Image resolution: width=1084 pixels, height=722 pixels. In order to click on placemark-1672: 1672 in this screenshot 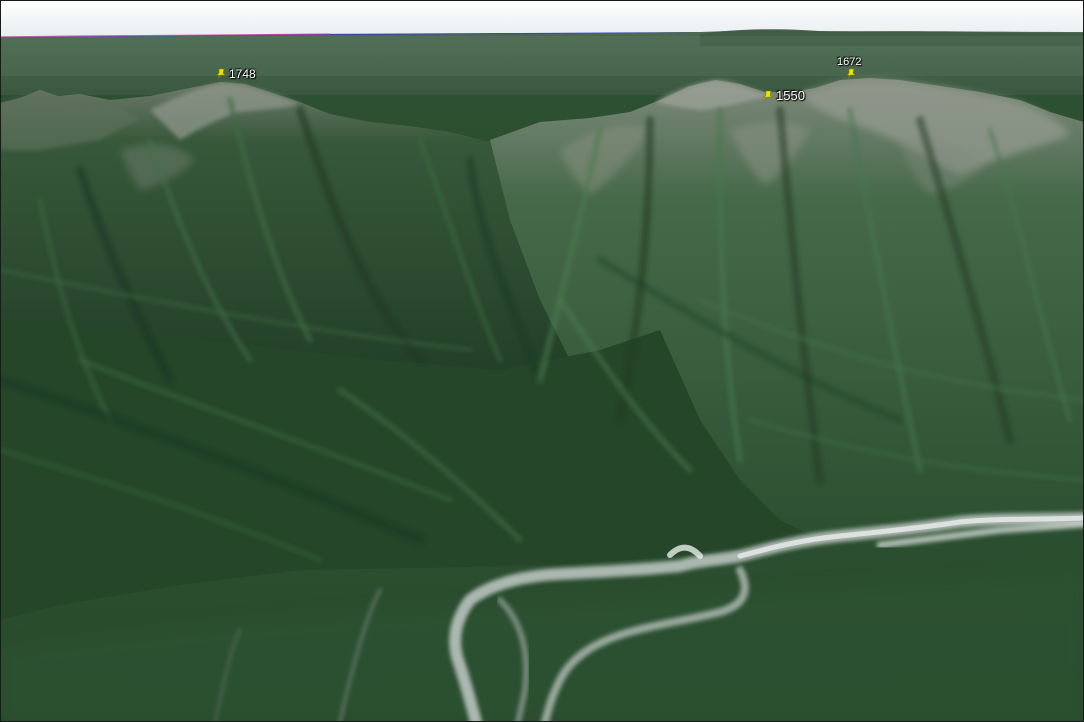, I will do `click(848, 68)`.